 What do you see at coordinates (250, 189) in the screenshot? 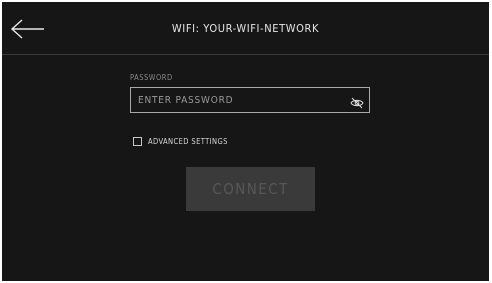
I see `connect-button: CONNECT` at bounding box center [250, 189].